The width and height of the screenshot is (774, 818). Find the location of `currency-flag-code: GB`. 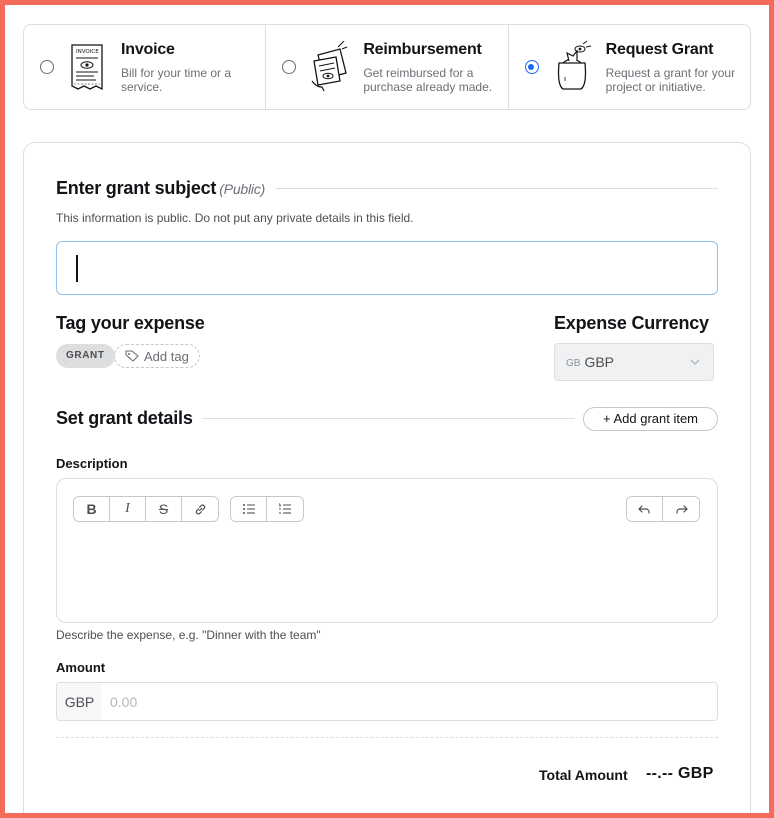

currency-flag-code: GB is located at coordinates (573, 363).